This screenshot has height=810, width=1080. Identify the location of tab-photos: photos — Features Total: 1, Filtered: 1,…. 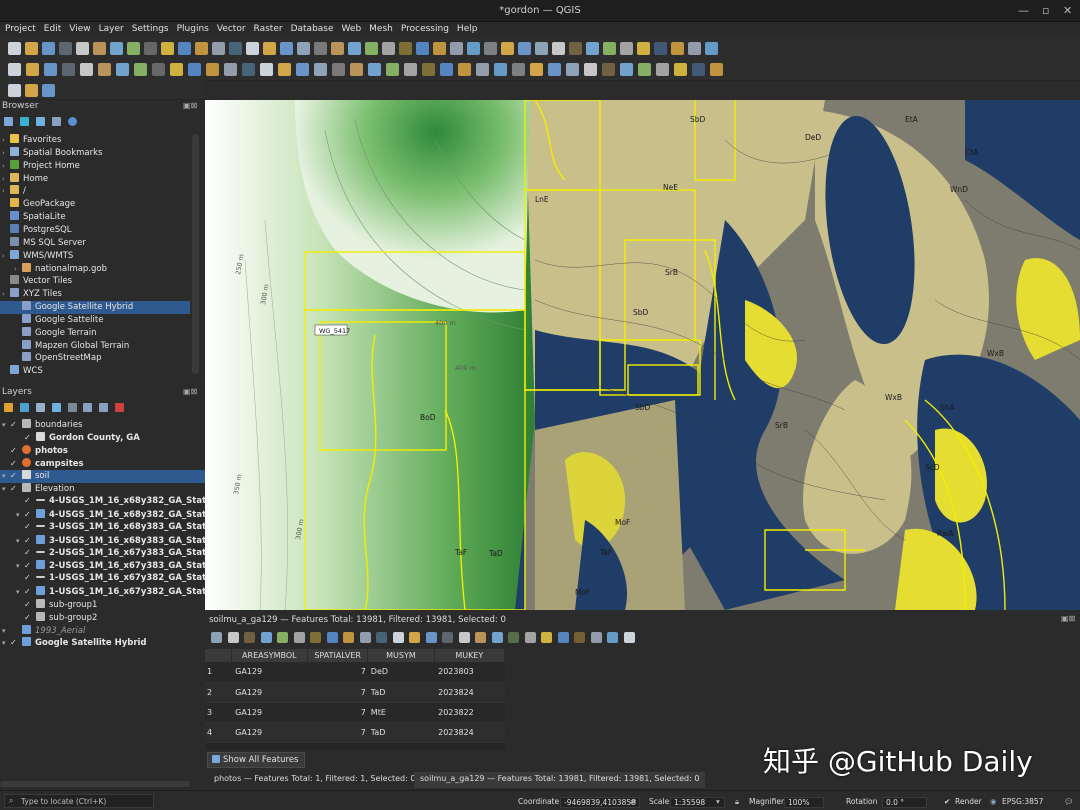
(315, 780).